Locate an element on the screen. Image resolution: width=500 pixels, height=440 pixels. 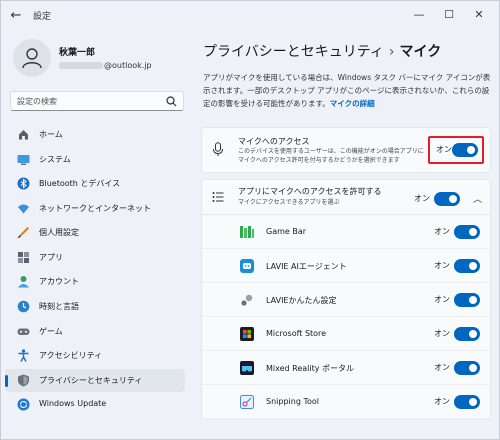
gaming-icon is located at coordinates (23, 331).